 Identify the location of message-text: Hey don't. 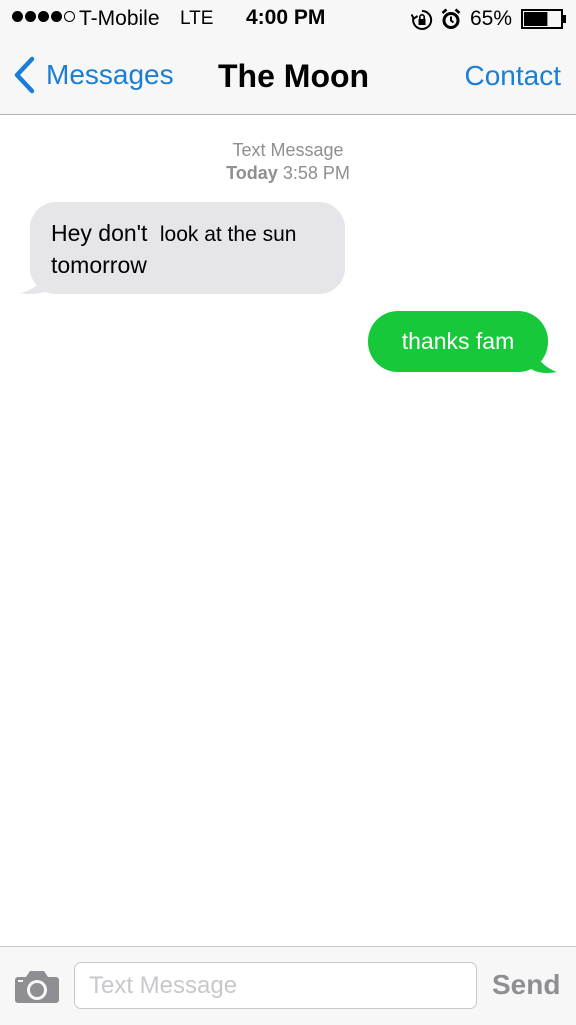
(99, 233).